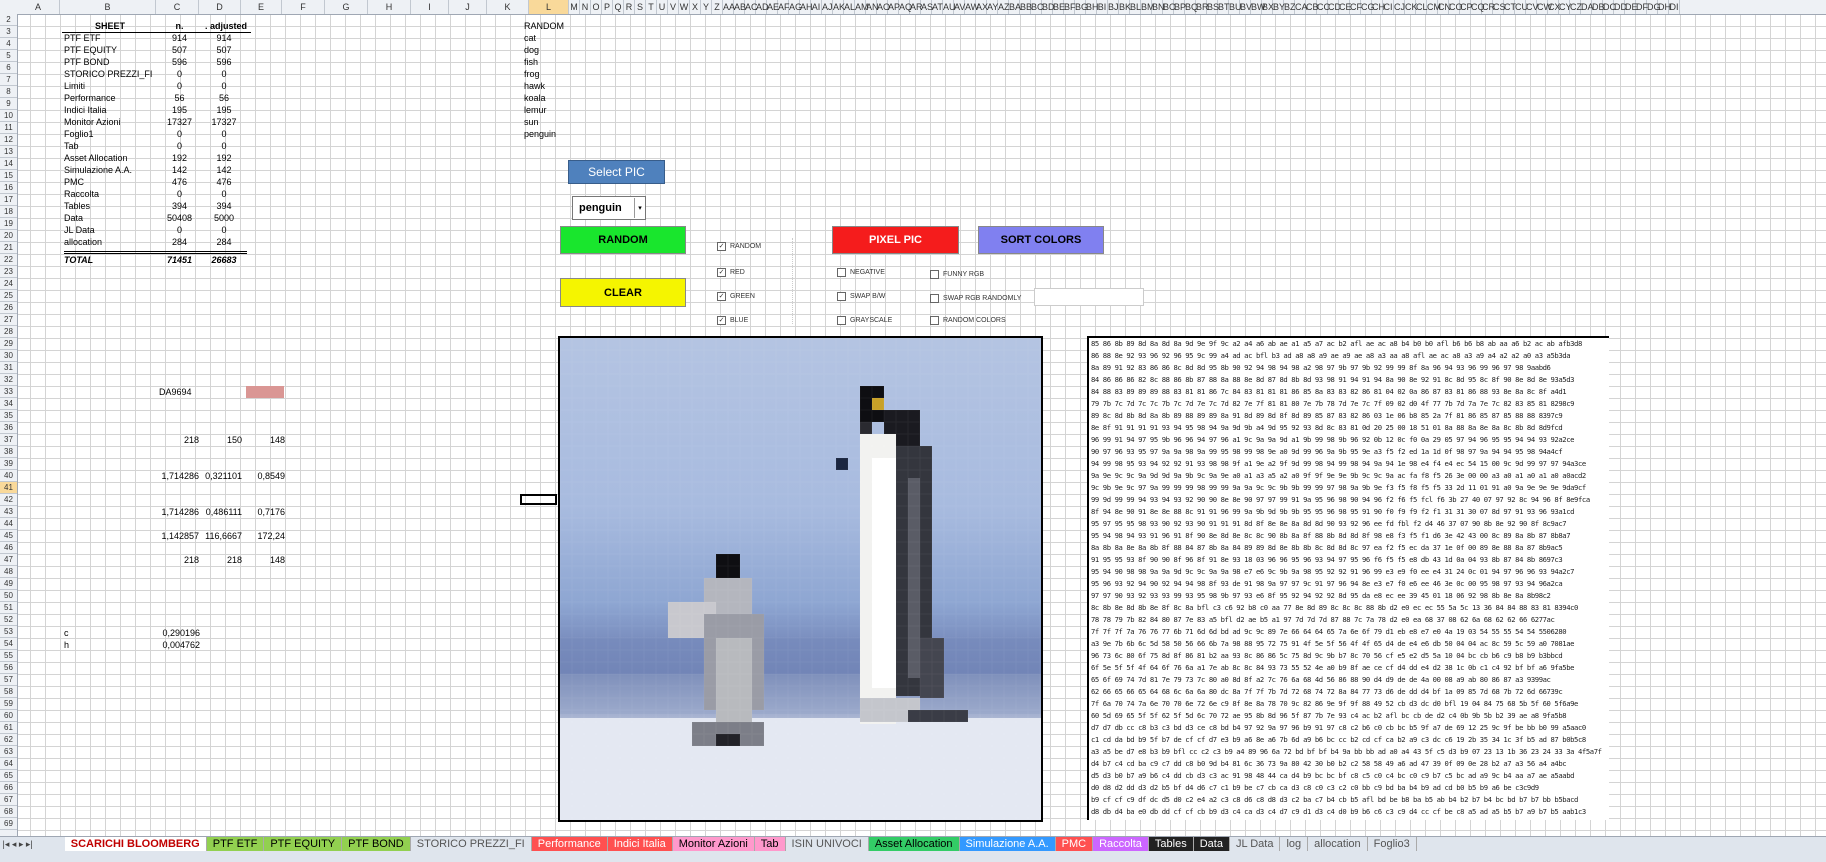 The height and width of the screenshot is (862, 1826). Describe the element at coordinates (8, 56) in the screenshot. I see `row-header-5: 5` at that location.